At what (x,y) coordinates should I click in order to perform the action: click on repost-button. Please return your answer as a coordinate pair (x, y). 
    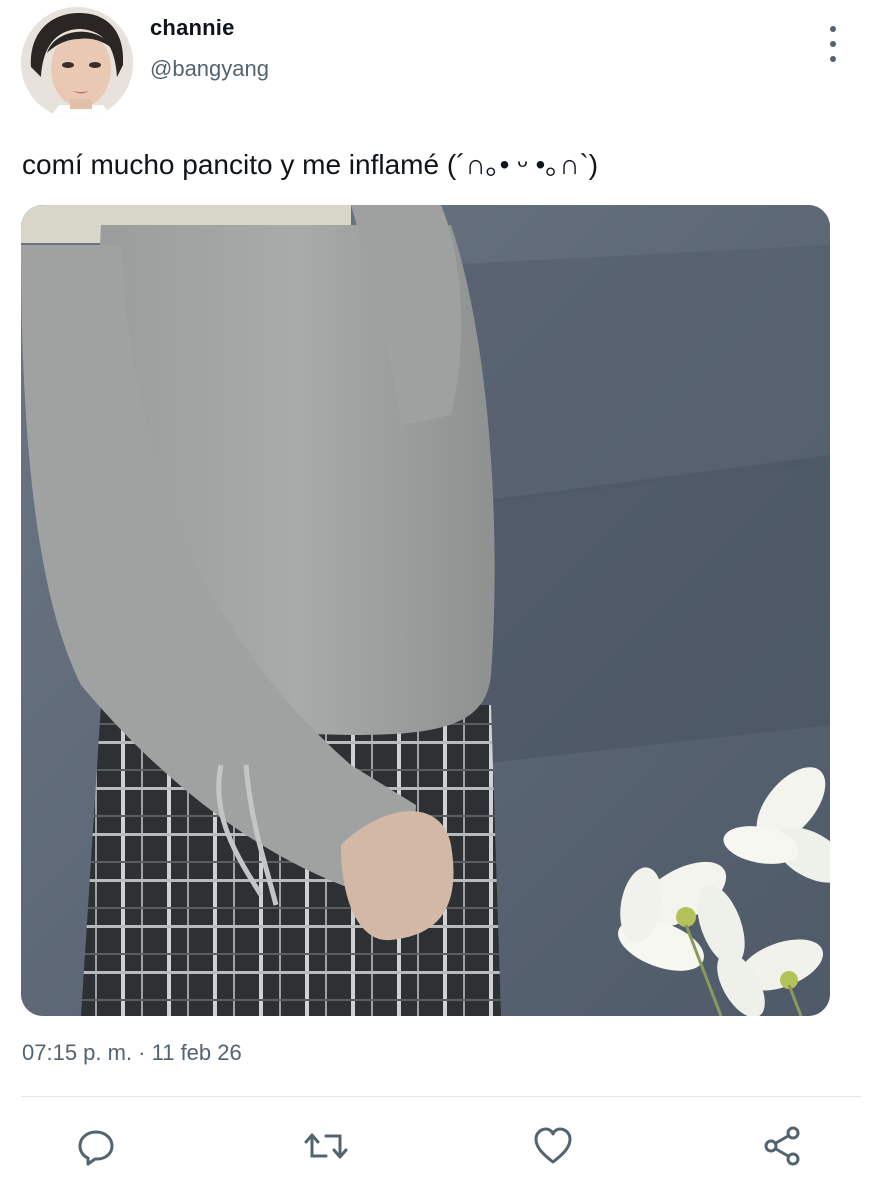
    Looking at the image, I should click on (326, 1146).